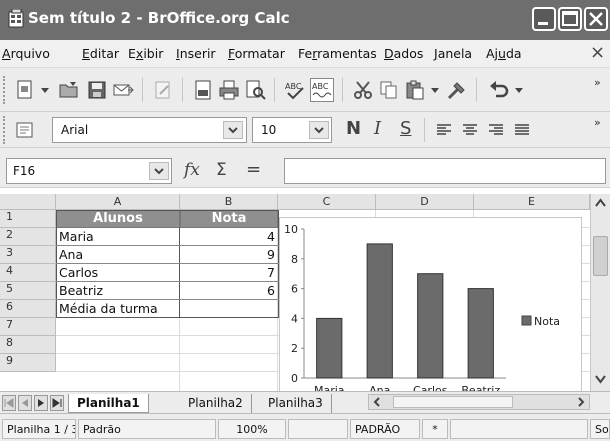 Image resolution: width=610 pixels, height=441 pixels. I want to click on edit-file-icon, so click(163, 90).